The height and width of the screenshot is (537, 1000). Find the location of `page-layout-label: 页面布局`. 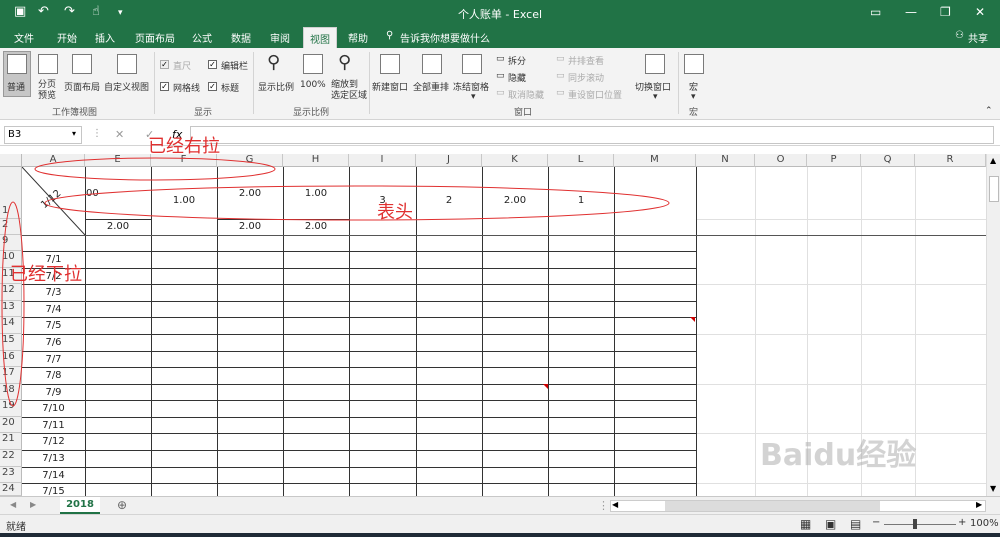

page-layout-label: 页面布局 is located at coordinates (82, 86).